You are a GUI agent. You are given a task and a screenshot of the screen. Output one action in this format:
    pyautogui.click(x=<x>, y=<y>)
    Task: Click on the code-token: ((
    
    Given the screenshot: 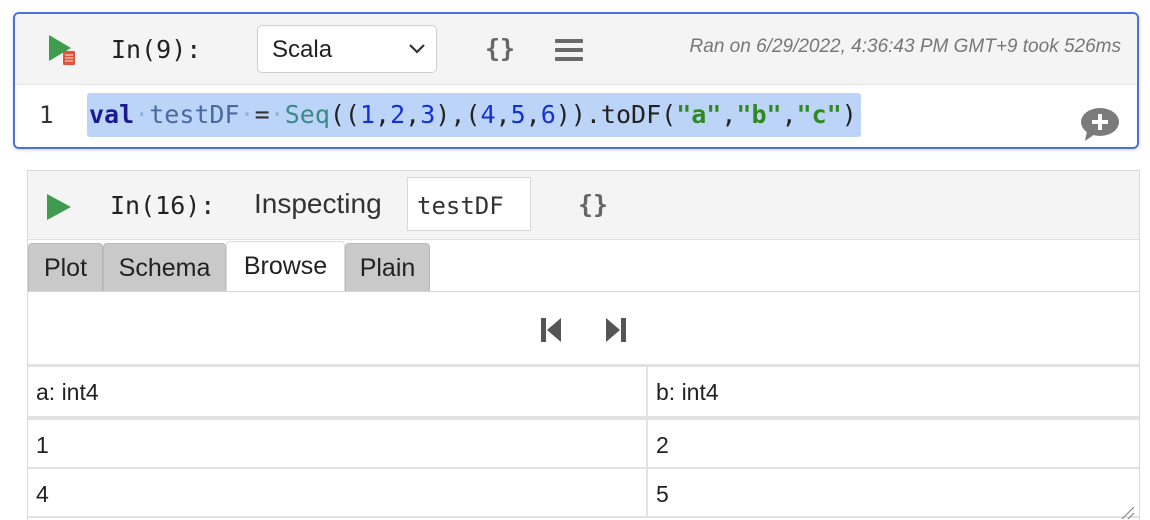 What is the action you would take?
    pyautogui.click(x=344, y=114)
    